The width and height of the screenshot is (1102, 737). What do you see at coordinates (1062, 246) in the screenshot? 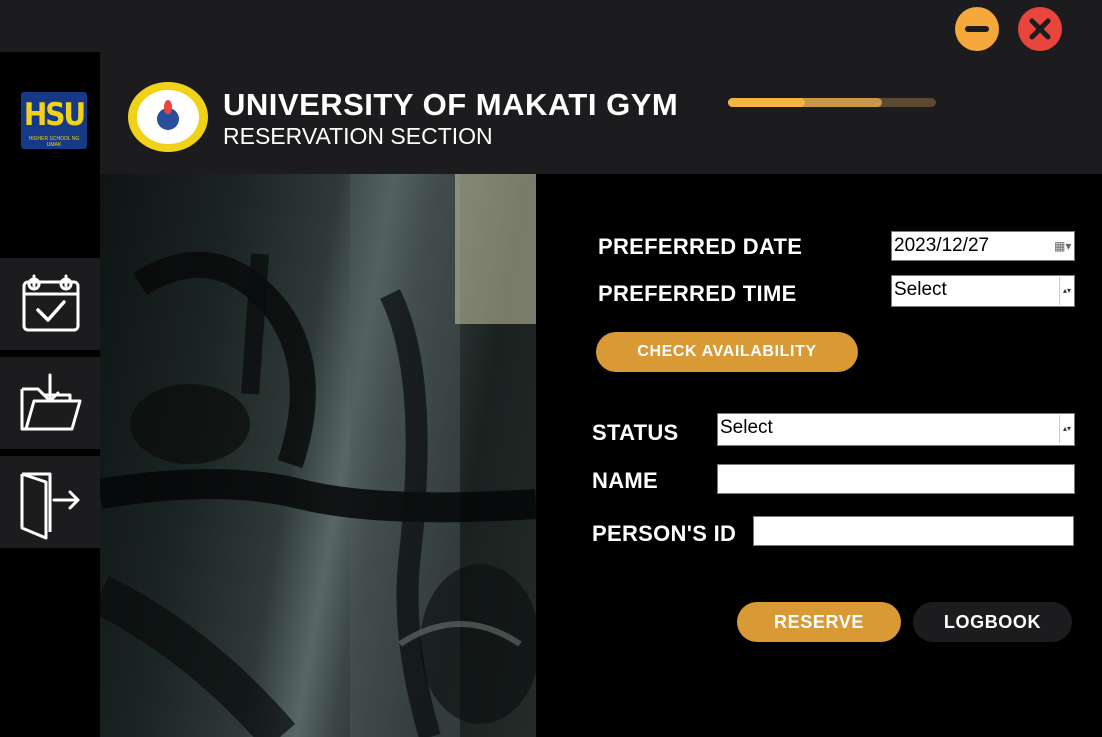
I see `calendar-dropdown-icon: ▦▾` at bounding box center [1062, 246].